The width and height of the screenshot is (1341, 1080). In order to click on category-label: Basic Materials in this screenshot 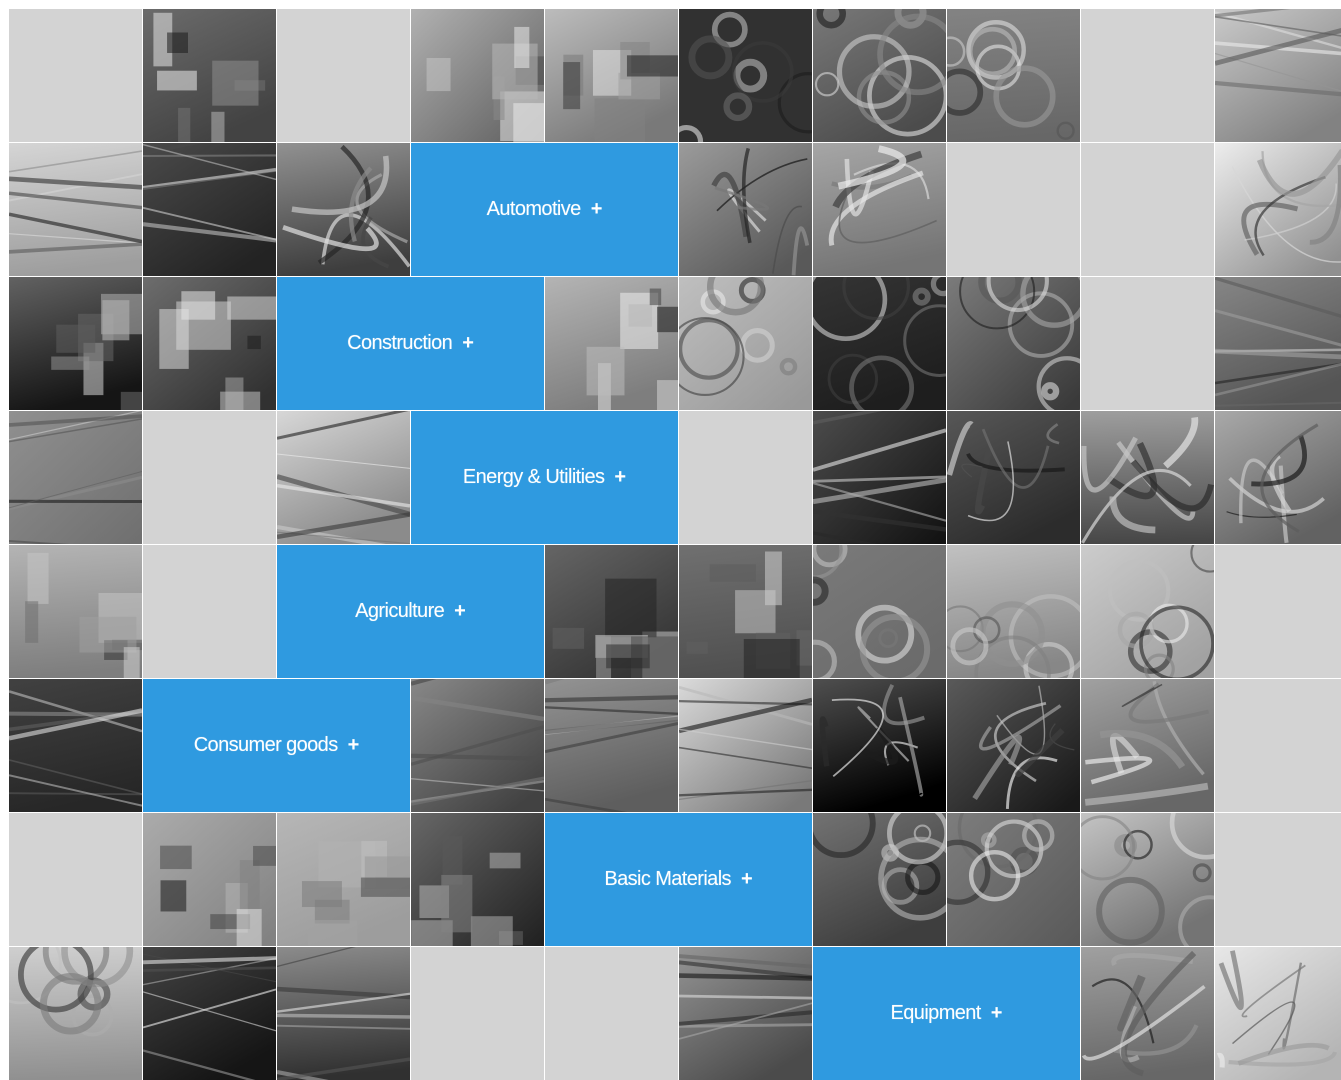, I will do `click(667, 879)`.